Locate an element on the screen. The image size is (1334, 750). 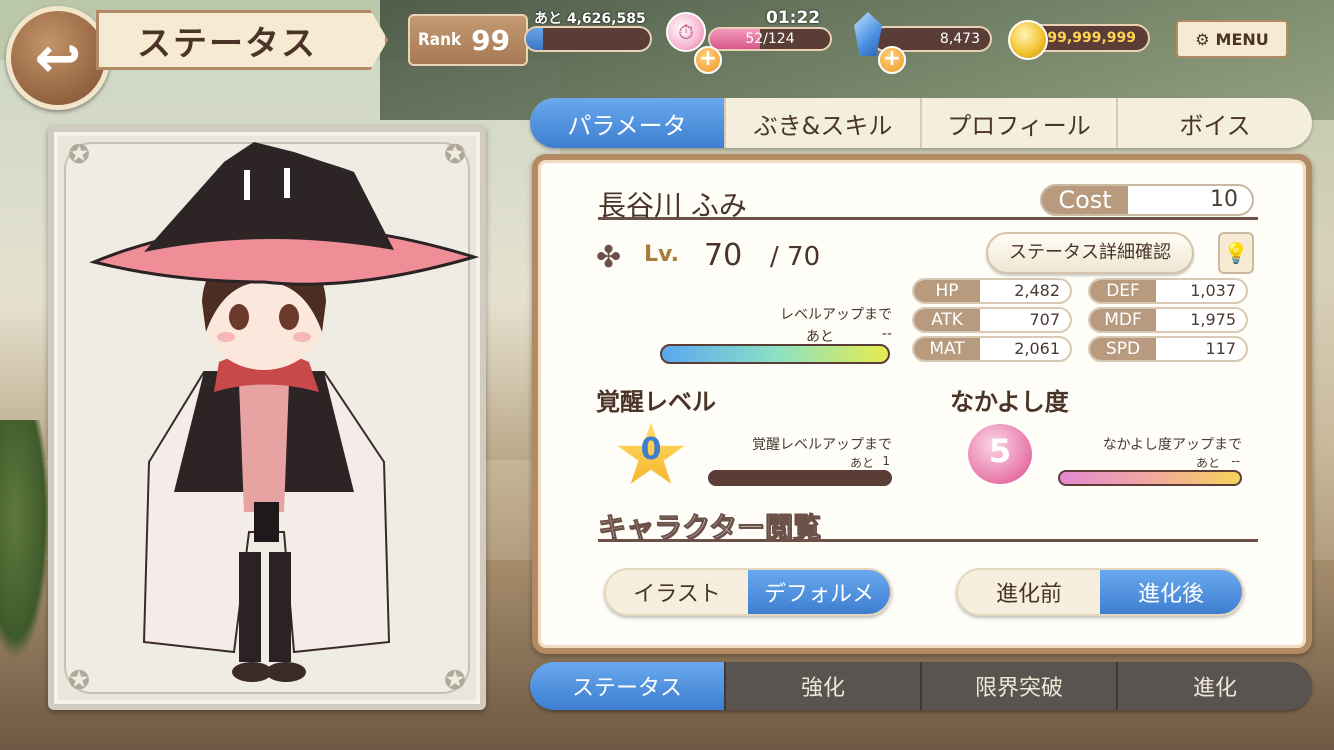
friendship-bar is located at coordinates (1150, 478).